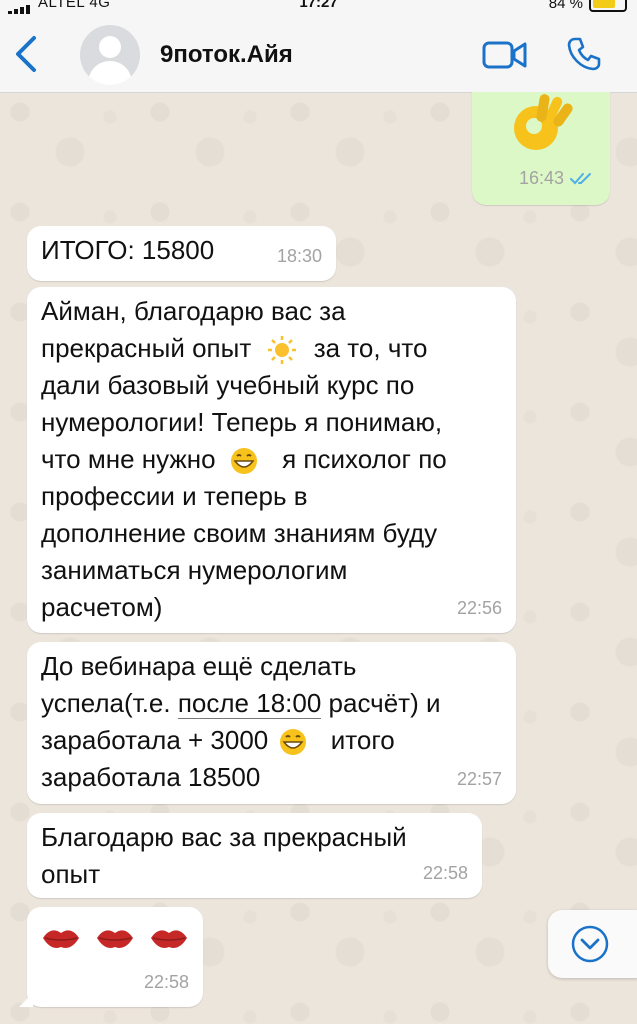 The image size is (637, 1024). I want to click on chevron-left-icon, so click(26, 54).